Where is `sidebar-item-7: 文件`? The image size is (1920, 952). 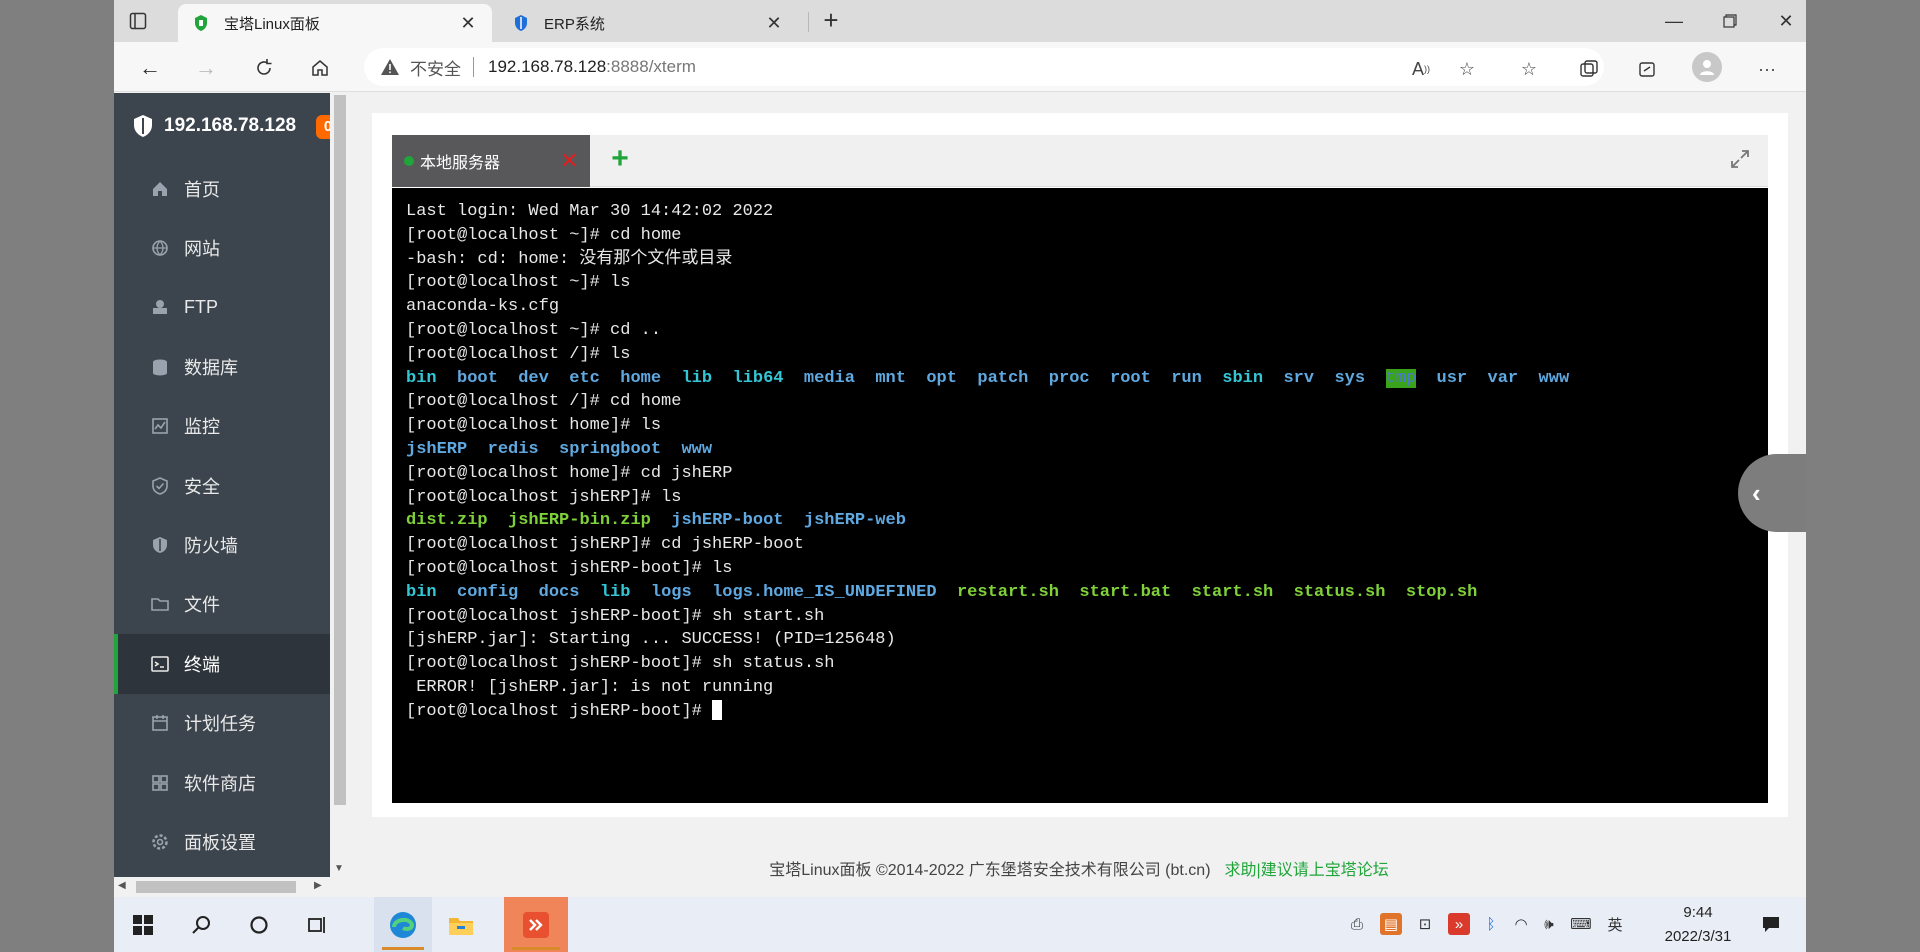
sidebar-item-7: 文件 is located at coordinates (222, 604).